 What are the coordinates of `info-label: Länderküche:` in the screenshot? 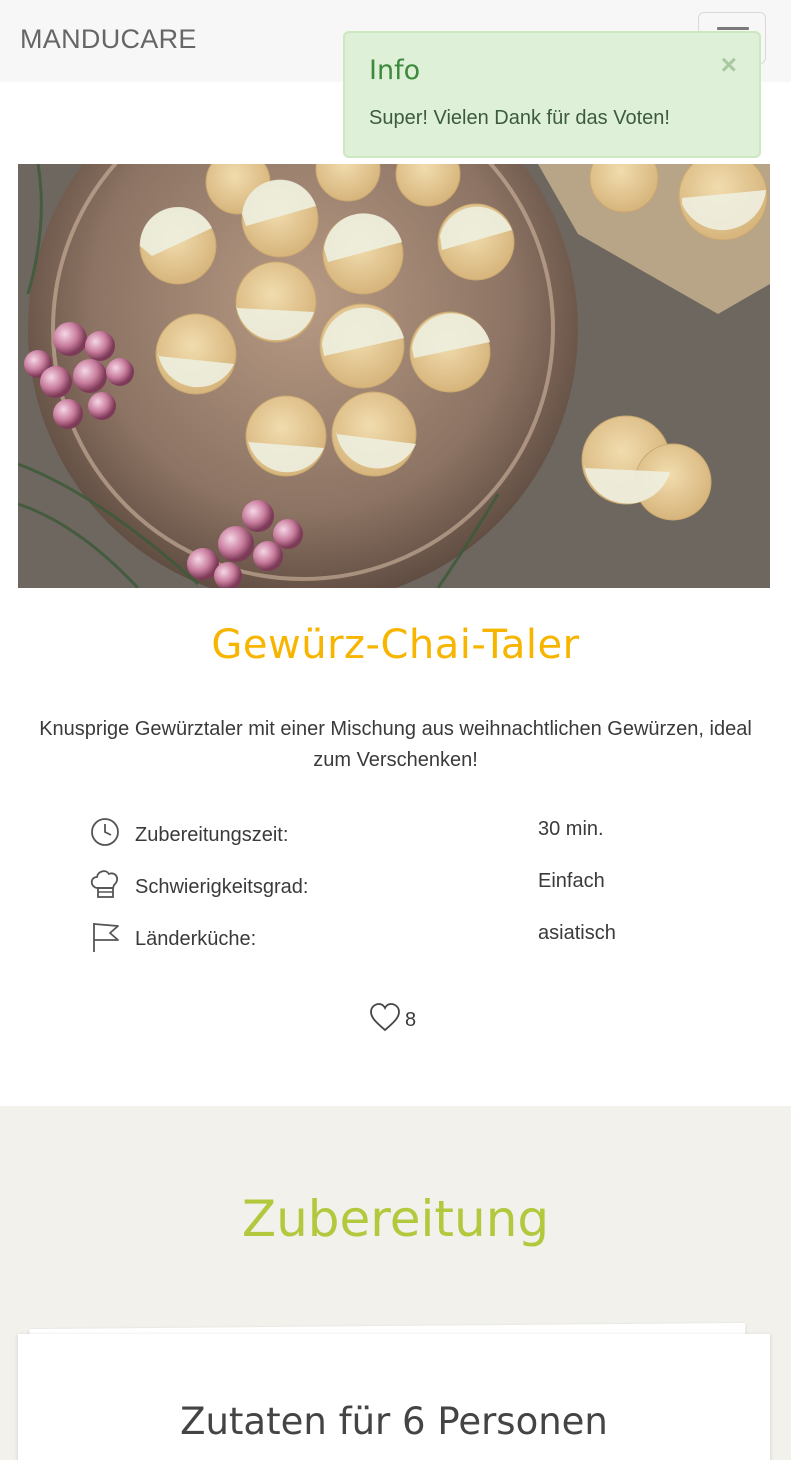 It's located at (196, 939).